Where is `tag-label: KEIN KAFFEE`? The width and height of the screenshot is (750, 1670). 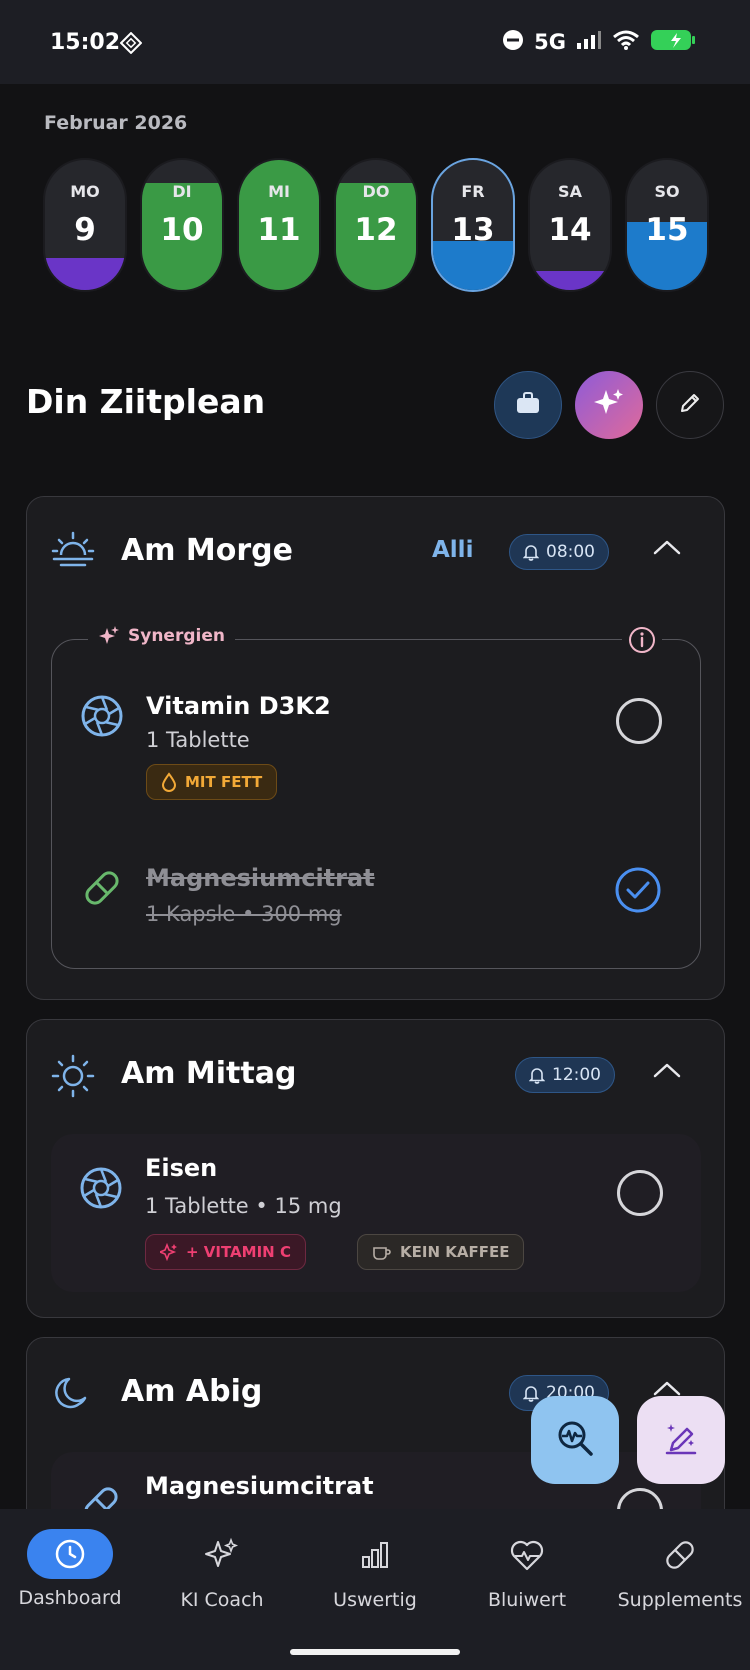 tag-label: KEIN KAFFEE is located at coordinates (455, 1252).